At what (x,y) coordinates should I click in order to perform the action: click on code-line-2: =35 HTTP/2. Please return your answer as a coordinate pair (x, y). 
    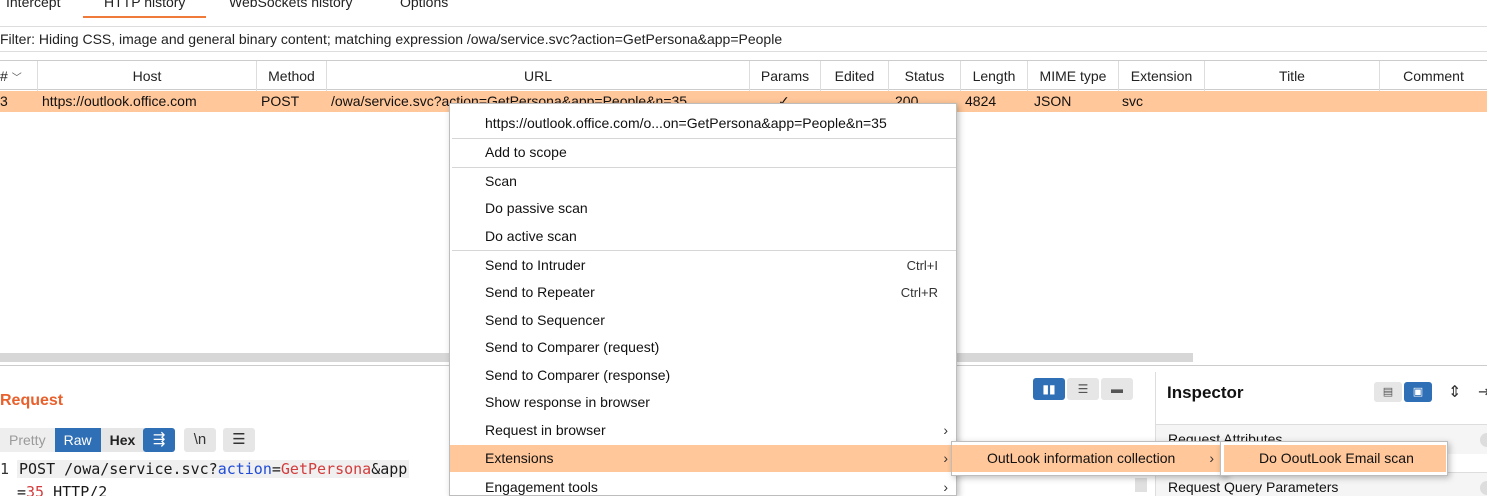
    Looking at the image, I should click on (62, 489).